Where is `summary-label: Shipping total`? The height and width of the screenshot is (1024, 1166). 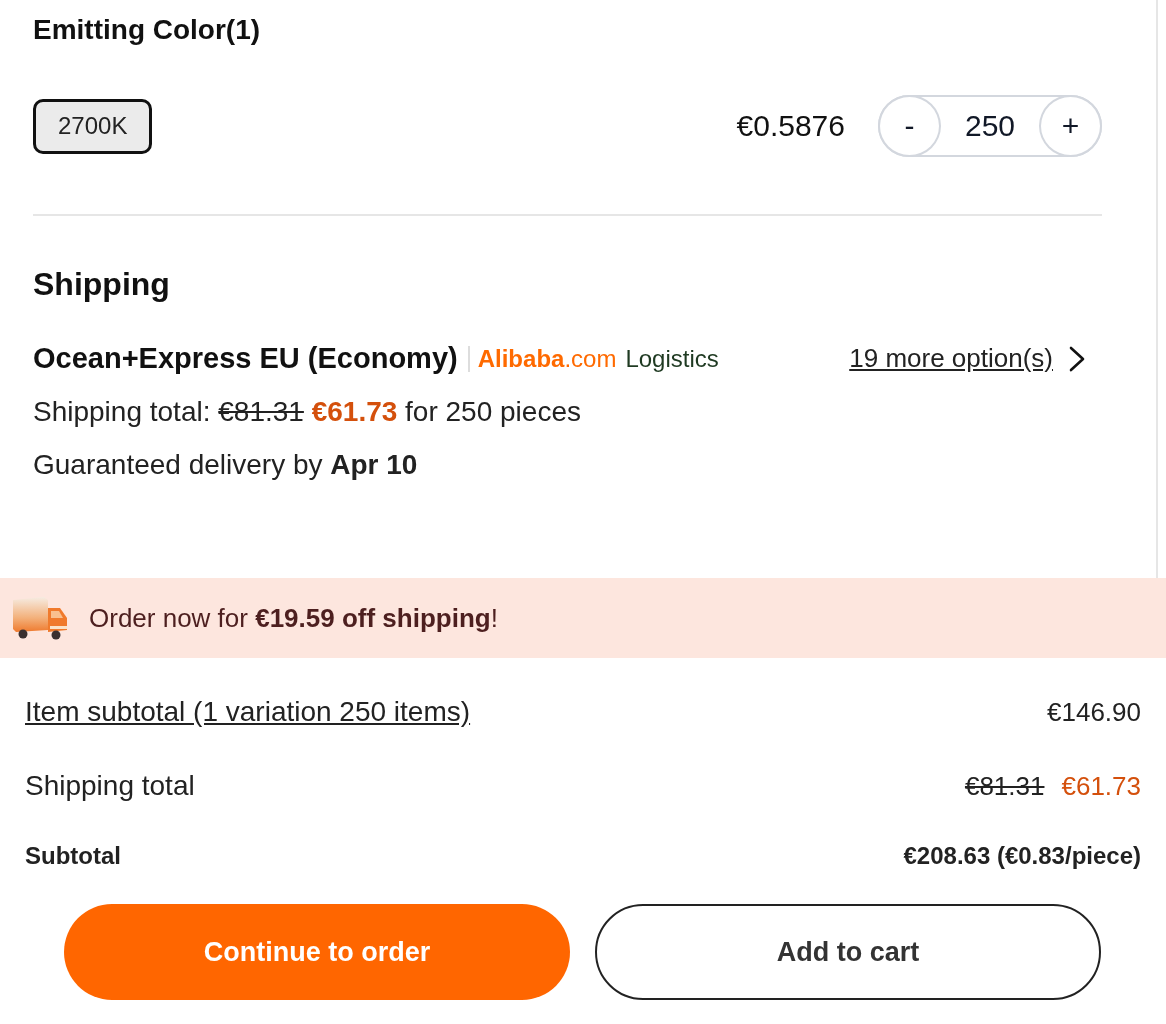 summary-label: Shipping total is located at coordinates (110, 786).